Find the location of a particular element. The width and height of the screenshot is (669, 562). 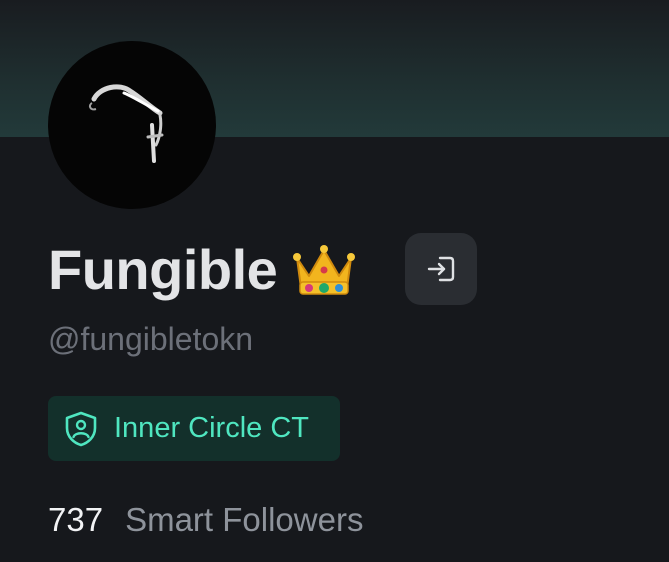

login-icon is located at coordinates (441, 269).